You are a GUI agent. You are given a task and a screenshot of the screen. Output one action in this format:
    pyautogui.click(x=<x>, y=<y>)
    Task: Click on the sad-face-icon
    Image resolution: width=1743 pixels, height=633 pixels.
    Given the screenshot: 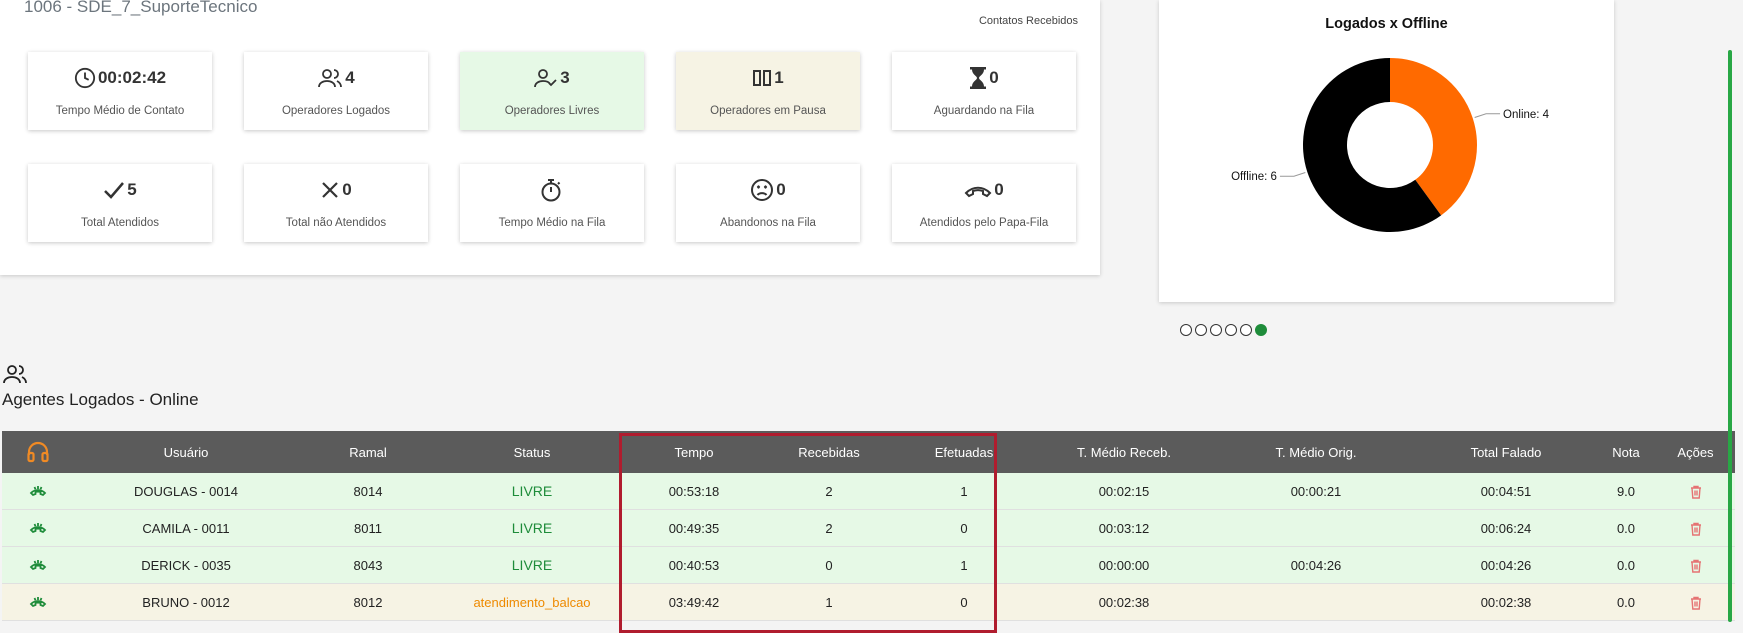 What is the action you would take?
    pyautogui.click(x=762, y=190)
    